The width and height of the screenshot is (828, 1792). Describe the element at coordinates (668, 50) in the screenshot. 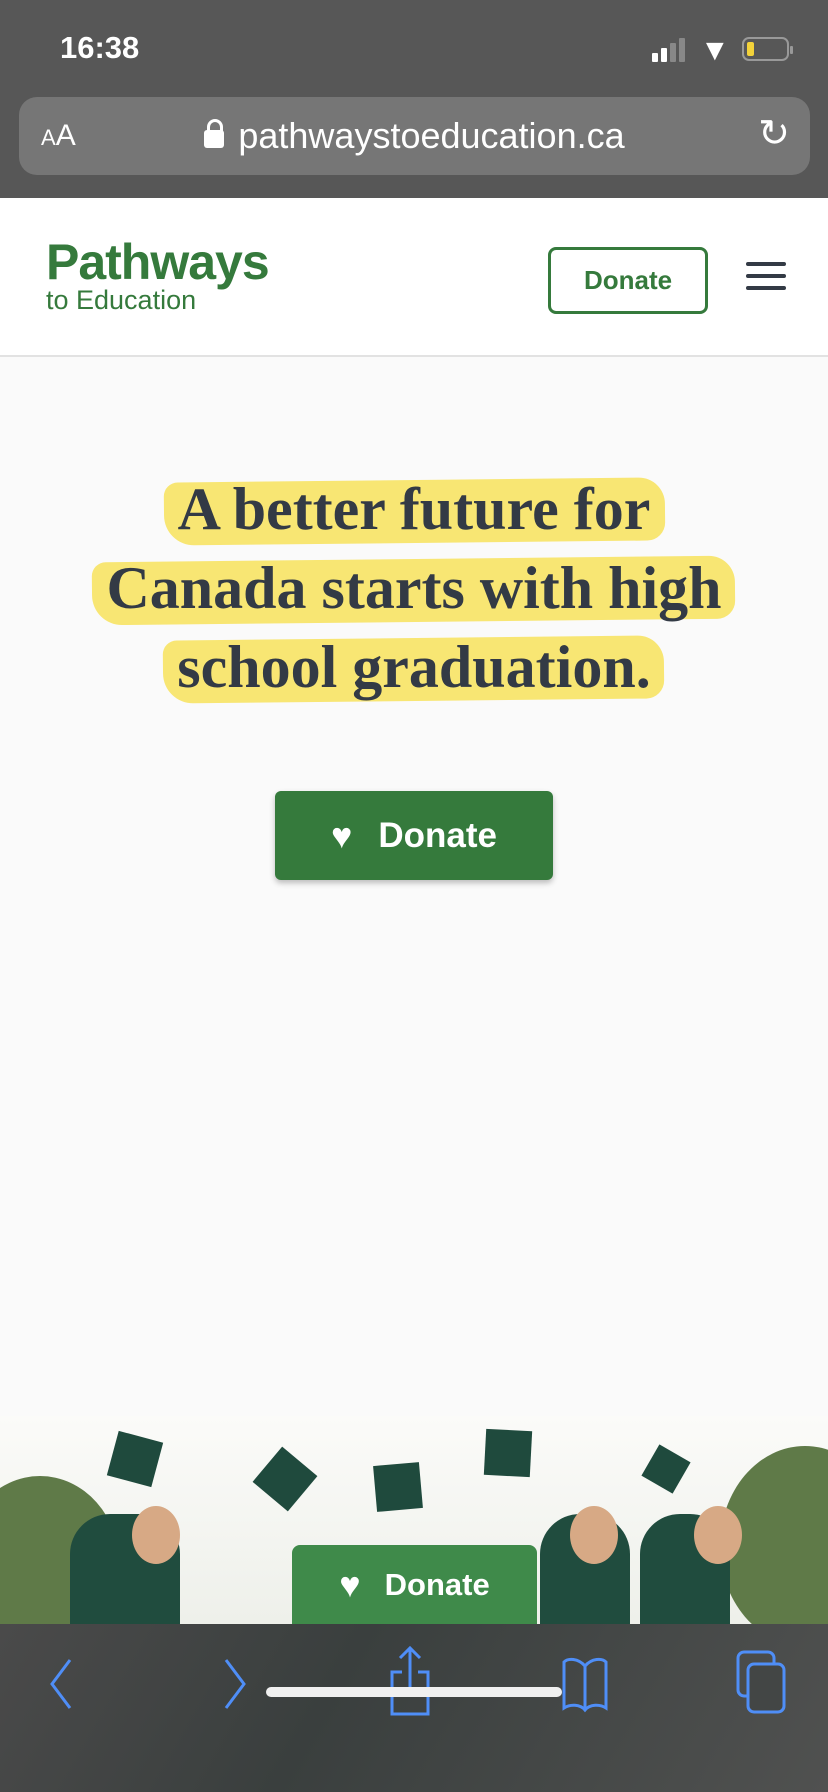

I see `cellular-signal-icon` at that location.